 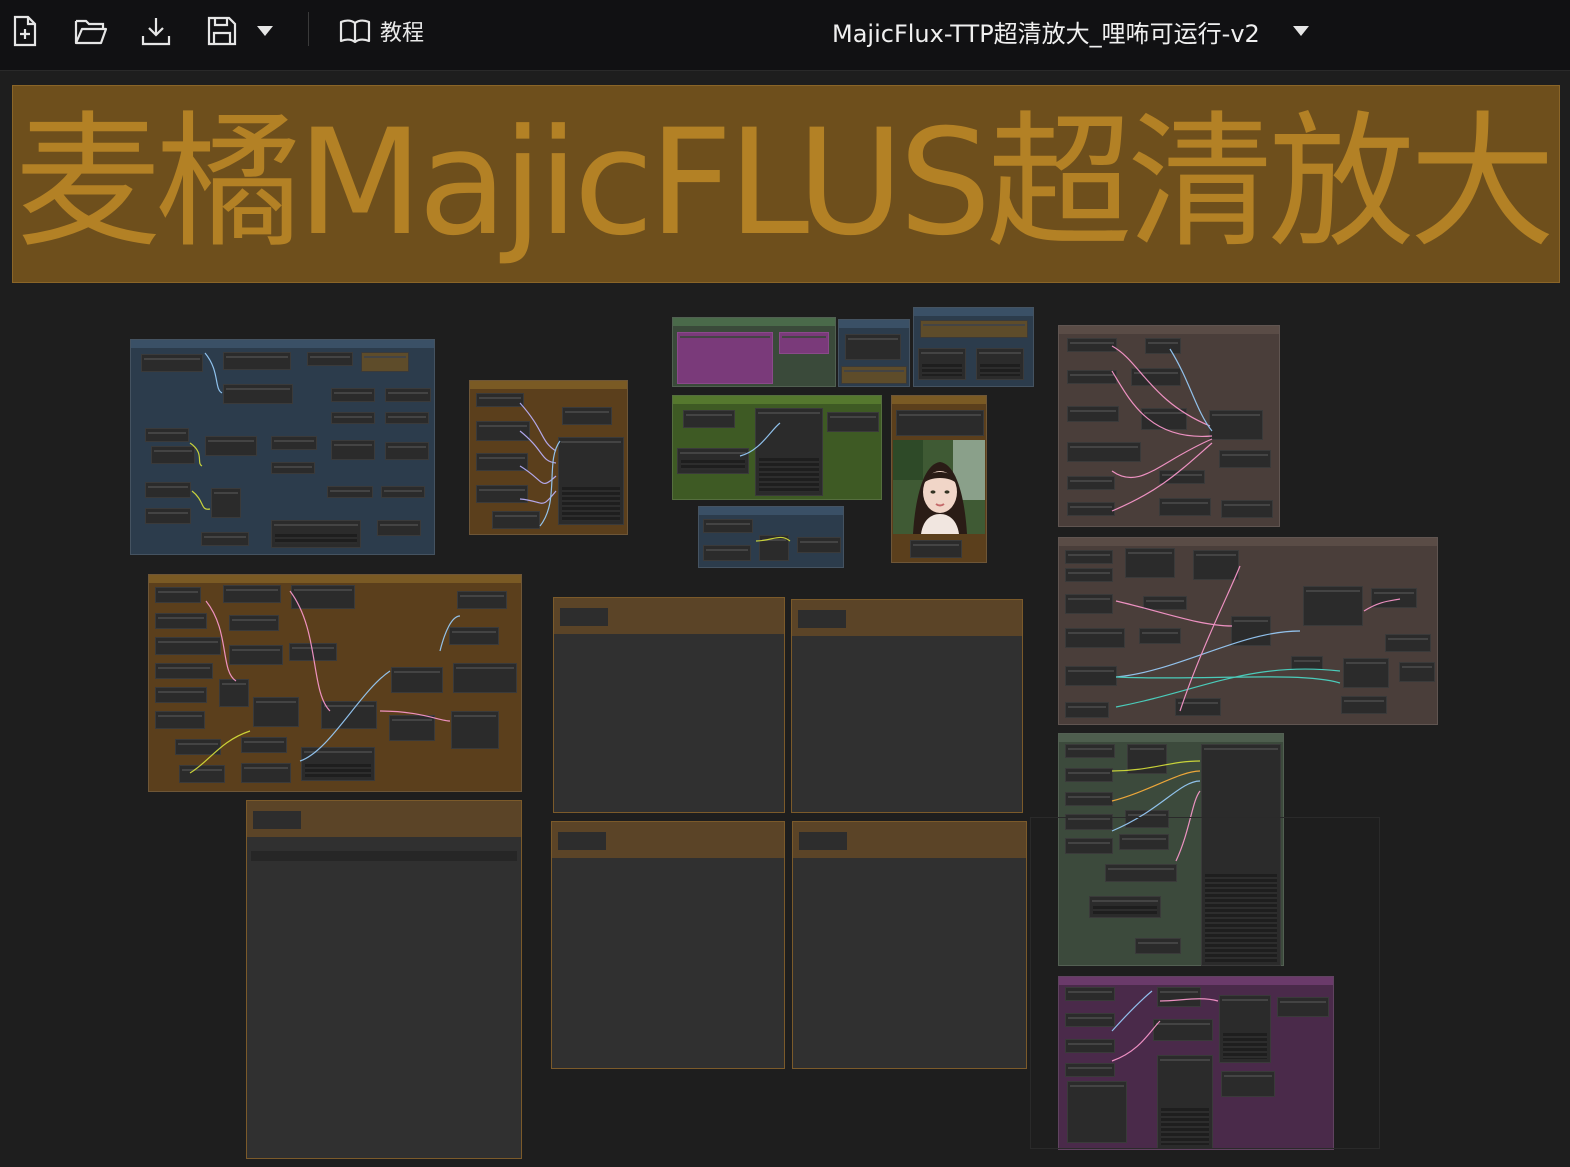 I want to click on group-blue-loaders, so click(x=282, y=447).